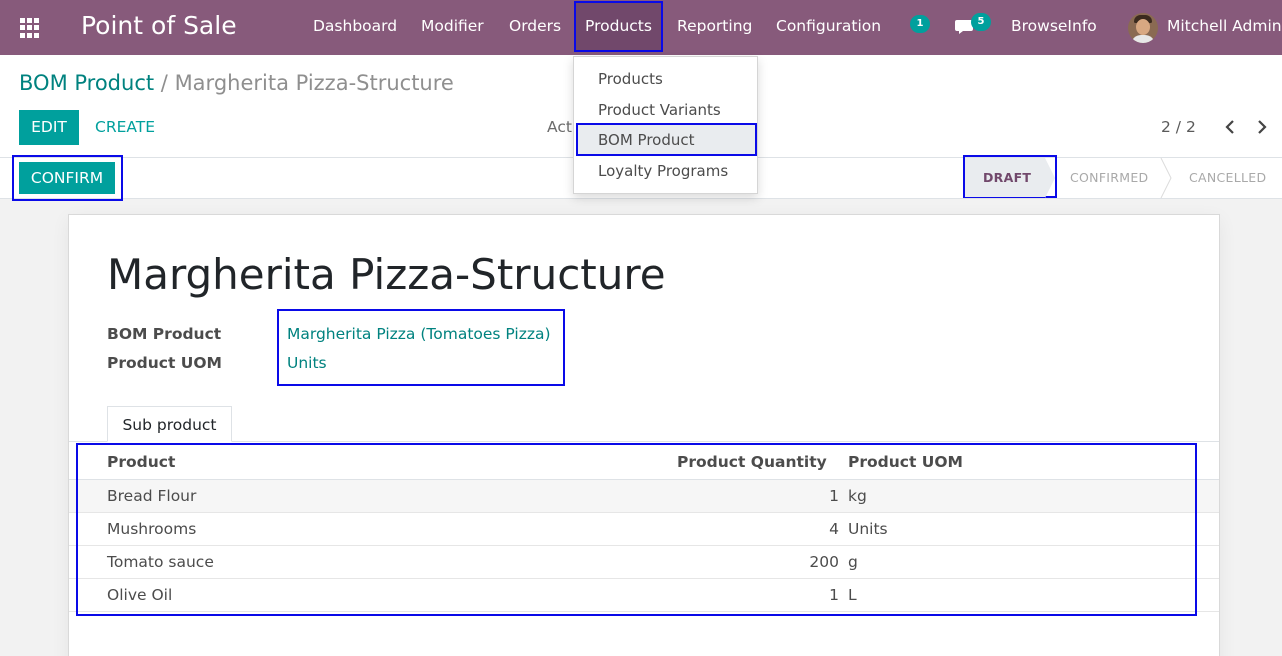 Image resolution: width=1282 pixels, height=656 pixels. I want to click on activity-badge: 1, so click(920, 24).